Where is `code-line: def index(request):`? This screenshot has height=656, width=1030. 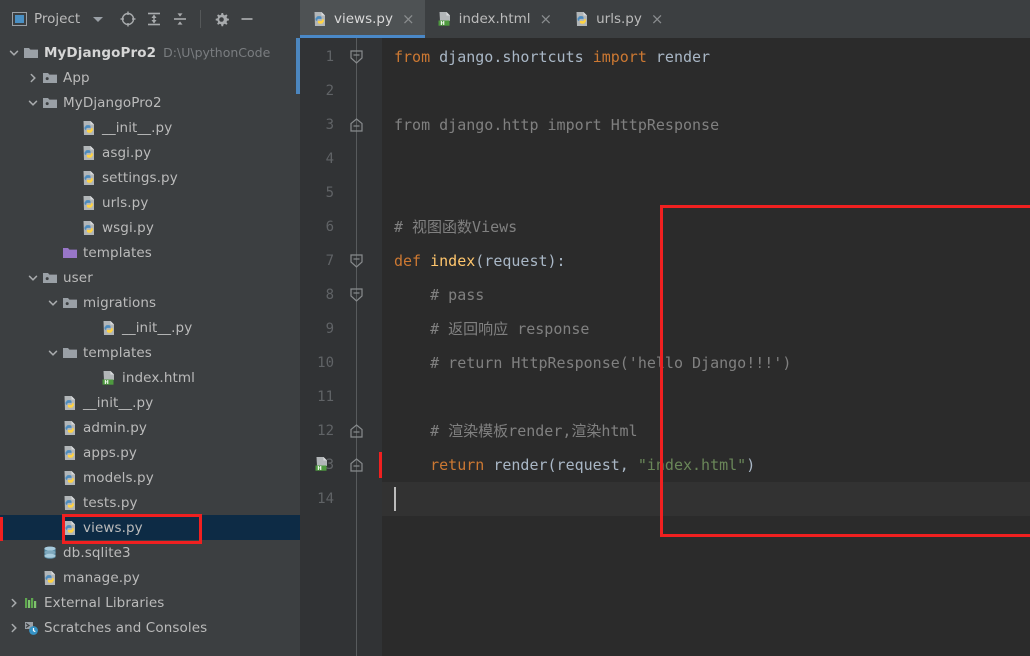
code-line: def index(request): is located at coordinates (480, 261).